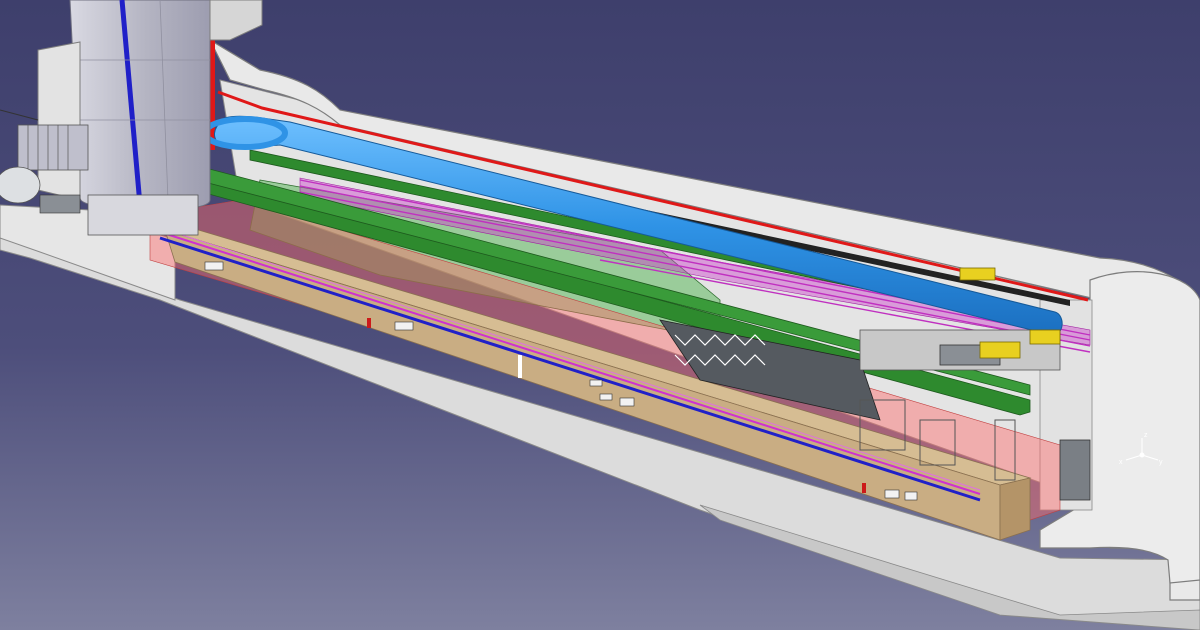 The height and width of the screenshot is (630, 1200). What do you see at coordinates (1161, 462) in the screenshot?
I see `axis-label-y: y` at bounding box center [1161, 462].